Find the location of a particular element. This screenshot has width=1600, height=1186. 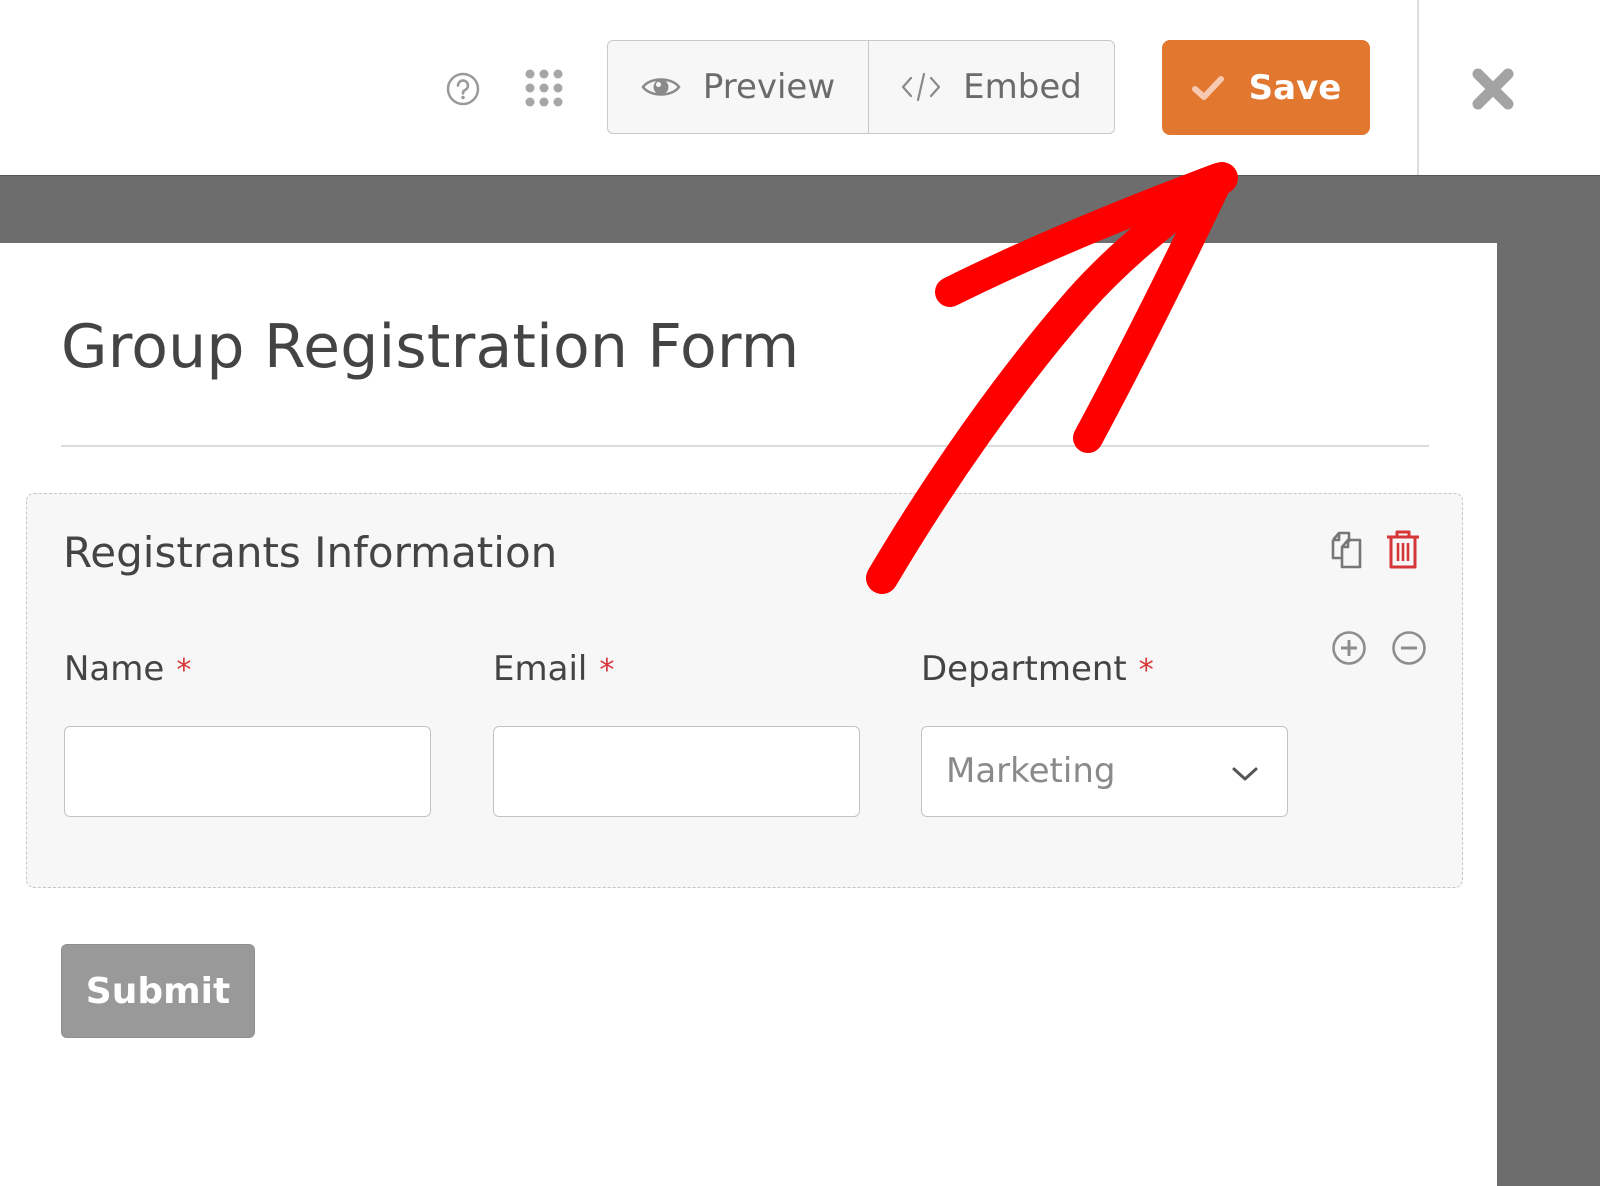

duplicate-icon is located at coordinates (1346, 550).